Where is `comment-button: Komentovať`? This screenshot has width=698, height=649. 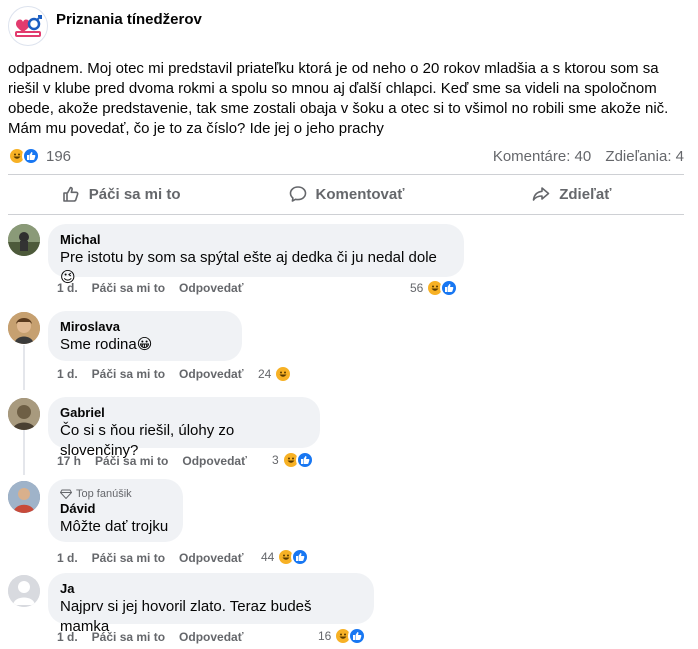 comment-button: Komentovať is located at coordinates (345, 194).